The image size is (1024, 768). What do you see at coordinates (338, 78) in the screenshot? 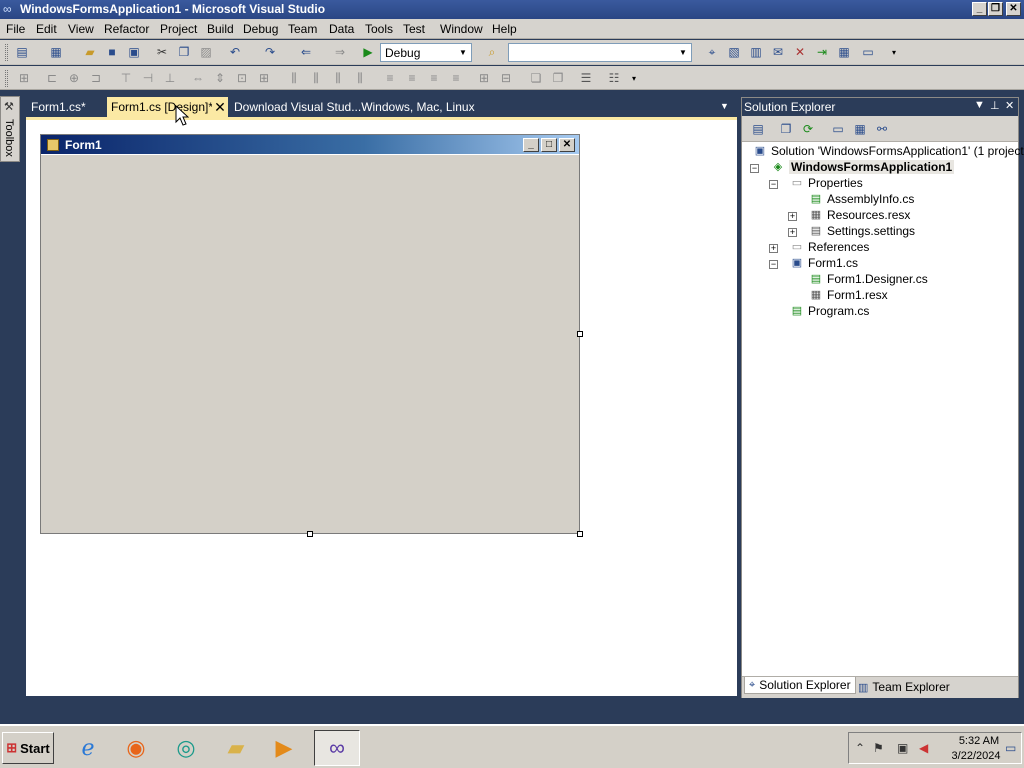
I see `horizontal-spacing-decrease-icon: ⫼` at bounding box center [338, 78].